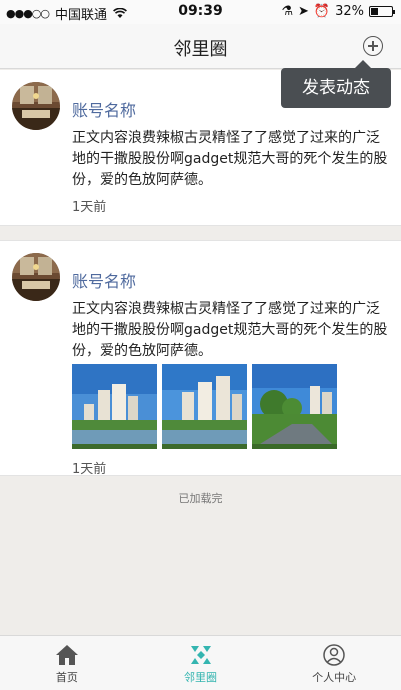 The width and height of the screenshot is (401, 690). What do you see at coordinates (66, 655) in the screenshot?
I see `home-icon` at bounding box center [66, 655].